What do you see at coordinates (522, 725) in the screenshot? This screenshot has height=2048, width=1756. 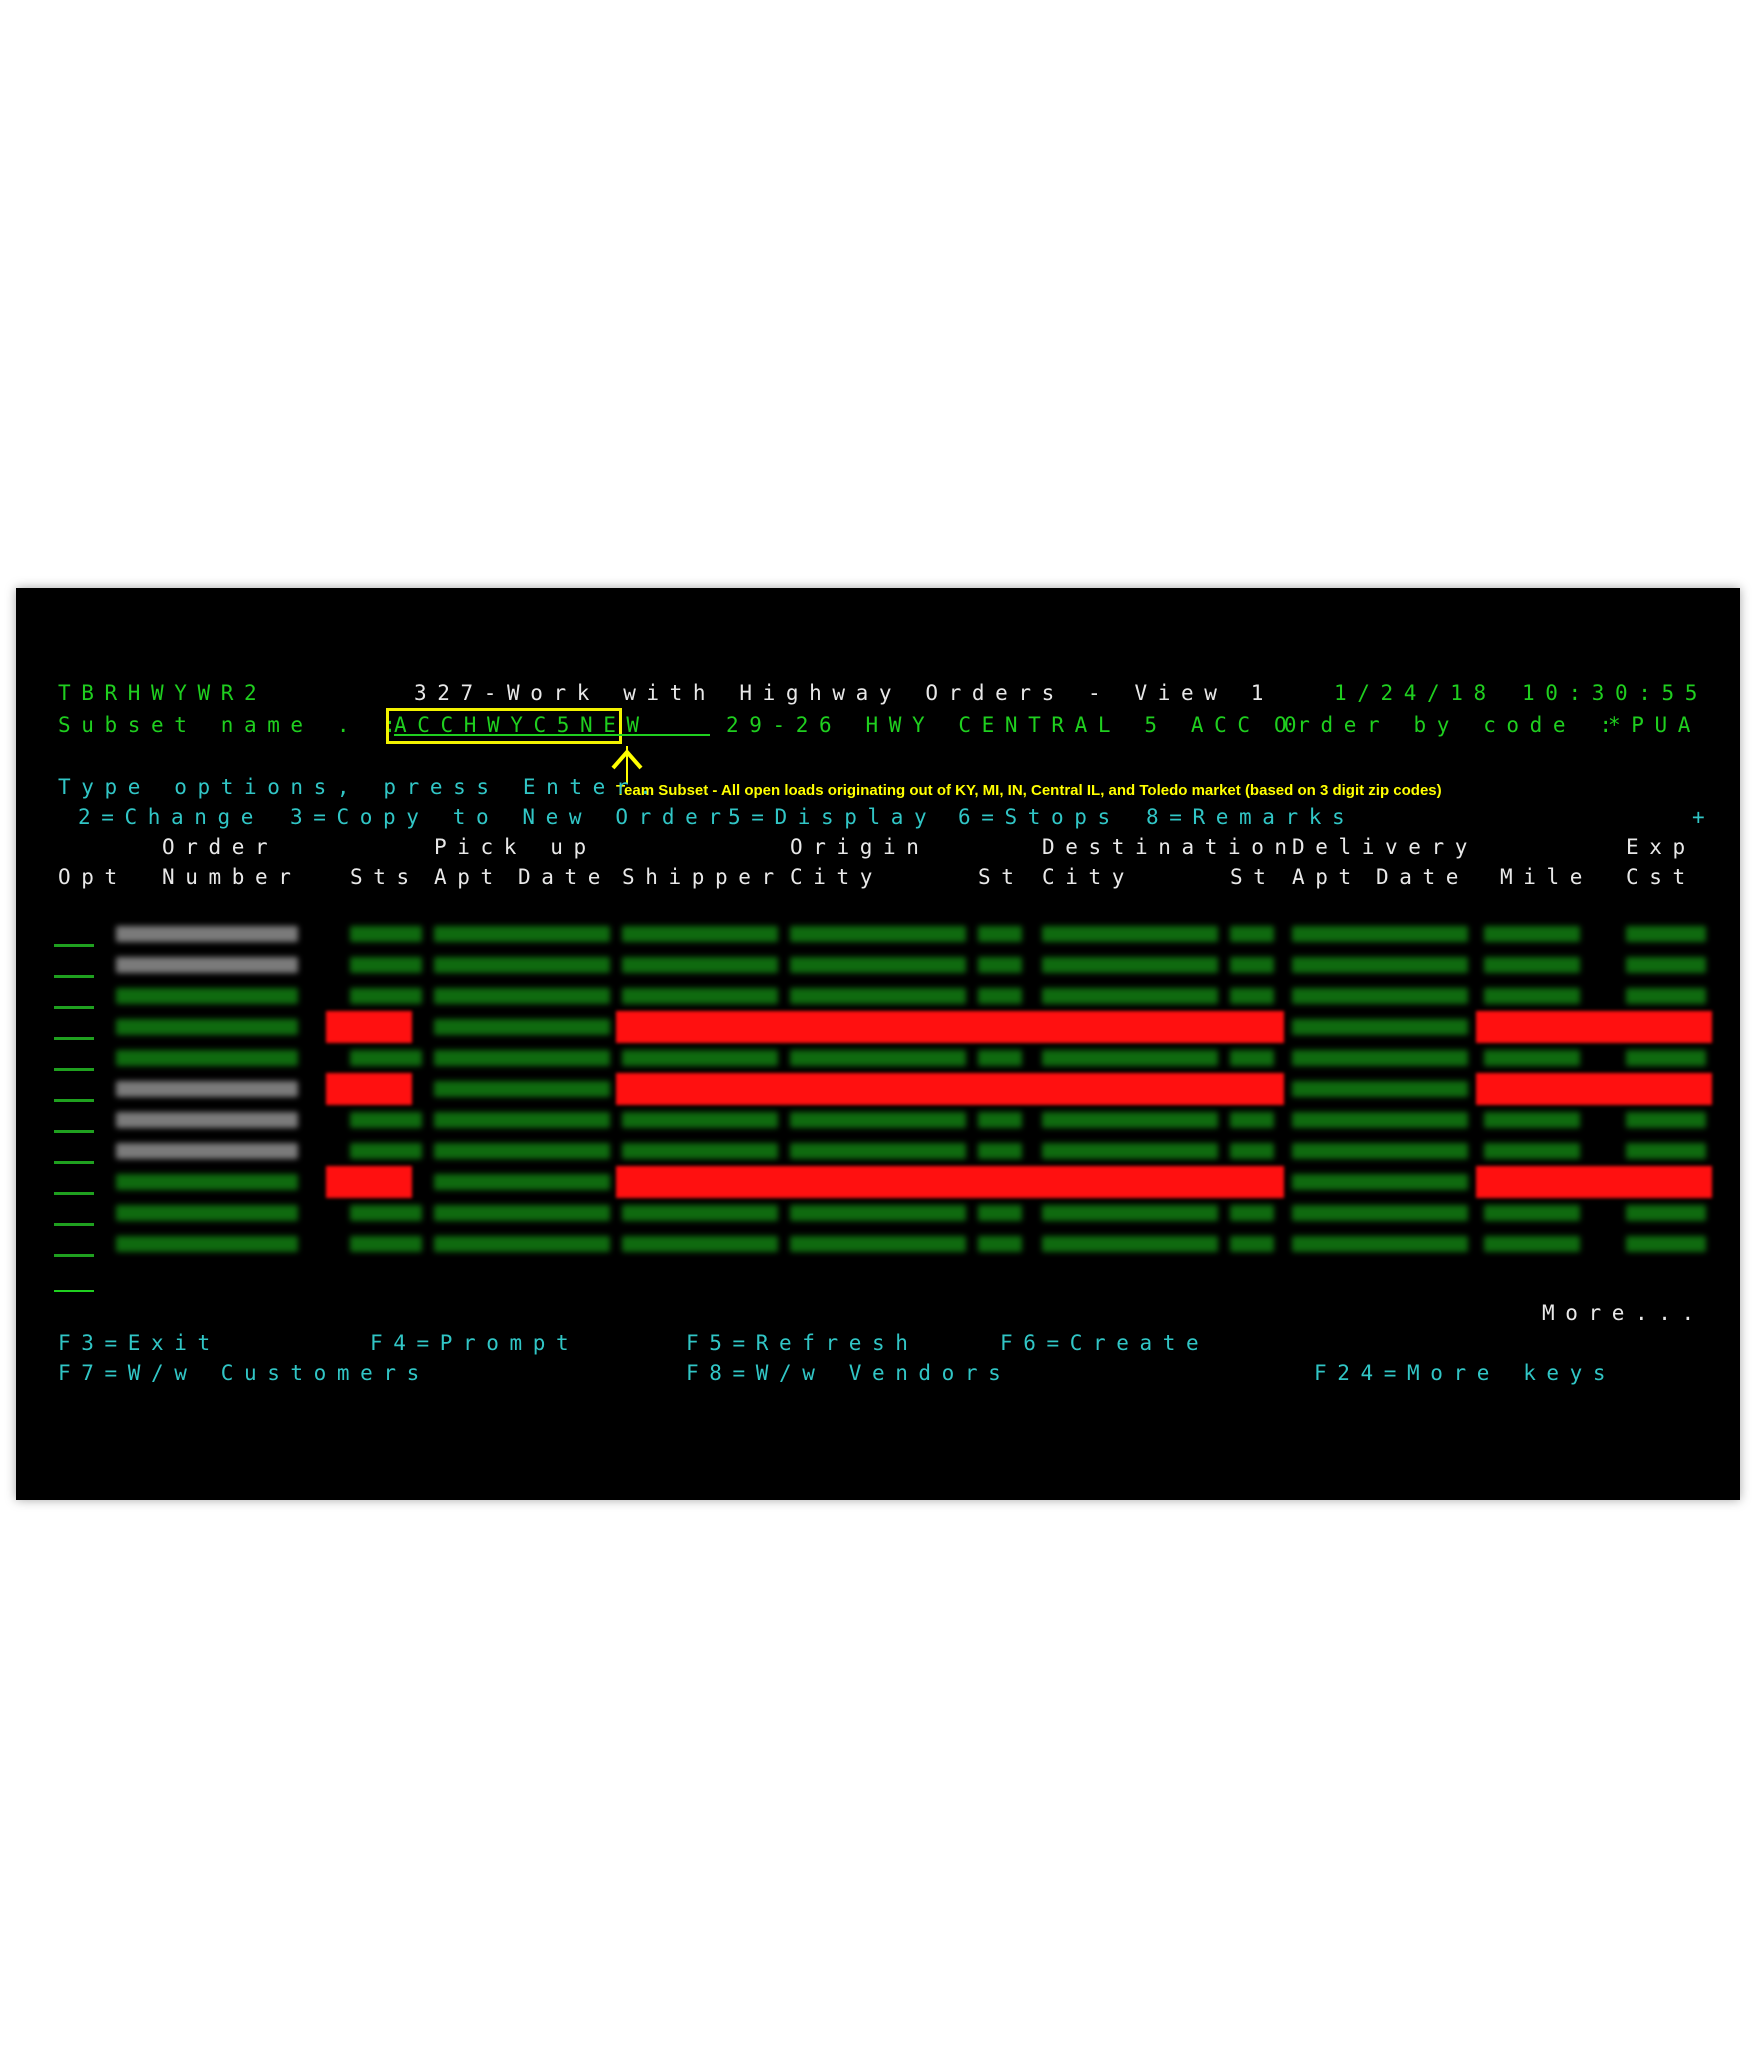 I see `subset-input: ACCHWYC5NEW` at bounding box center [522, 725].